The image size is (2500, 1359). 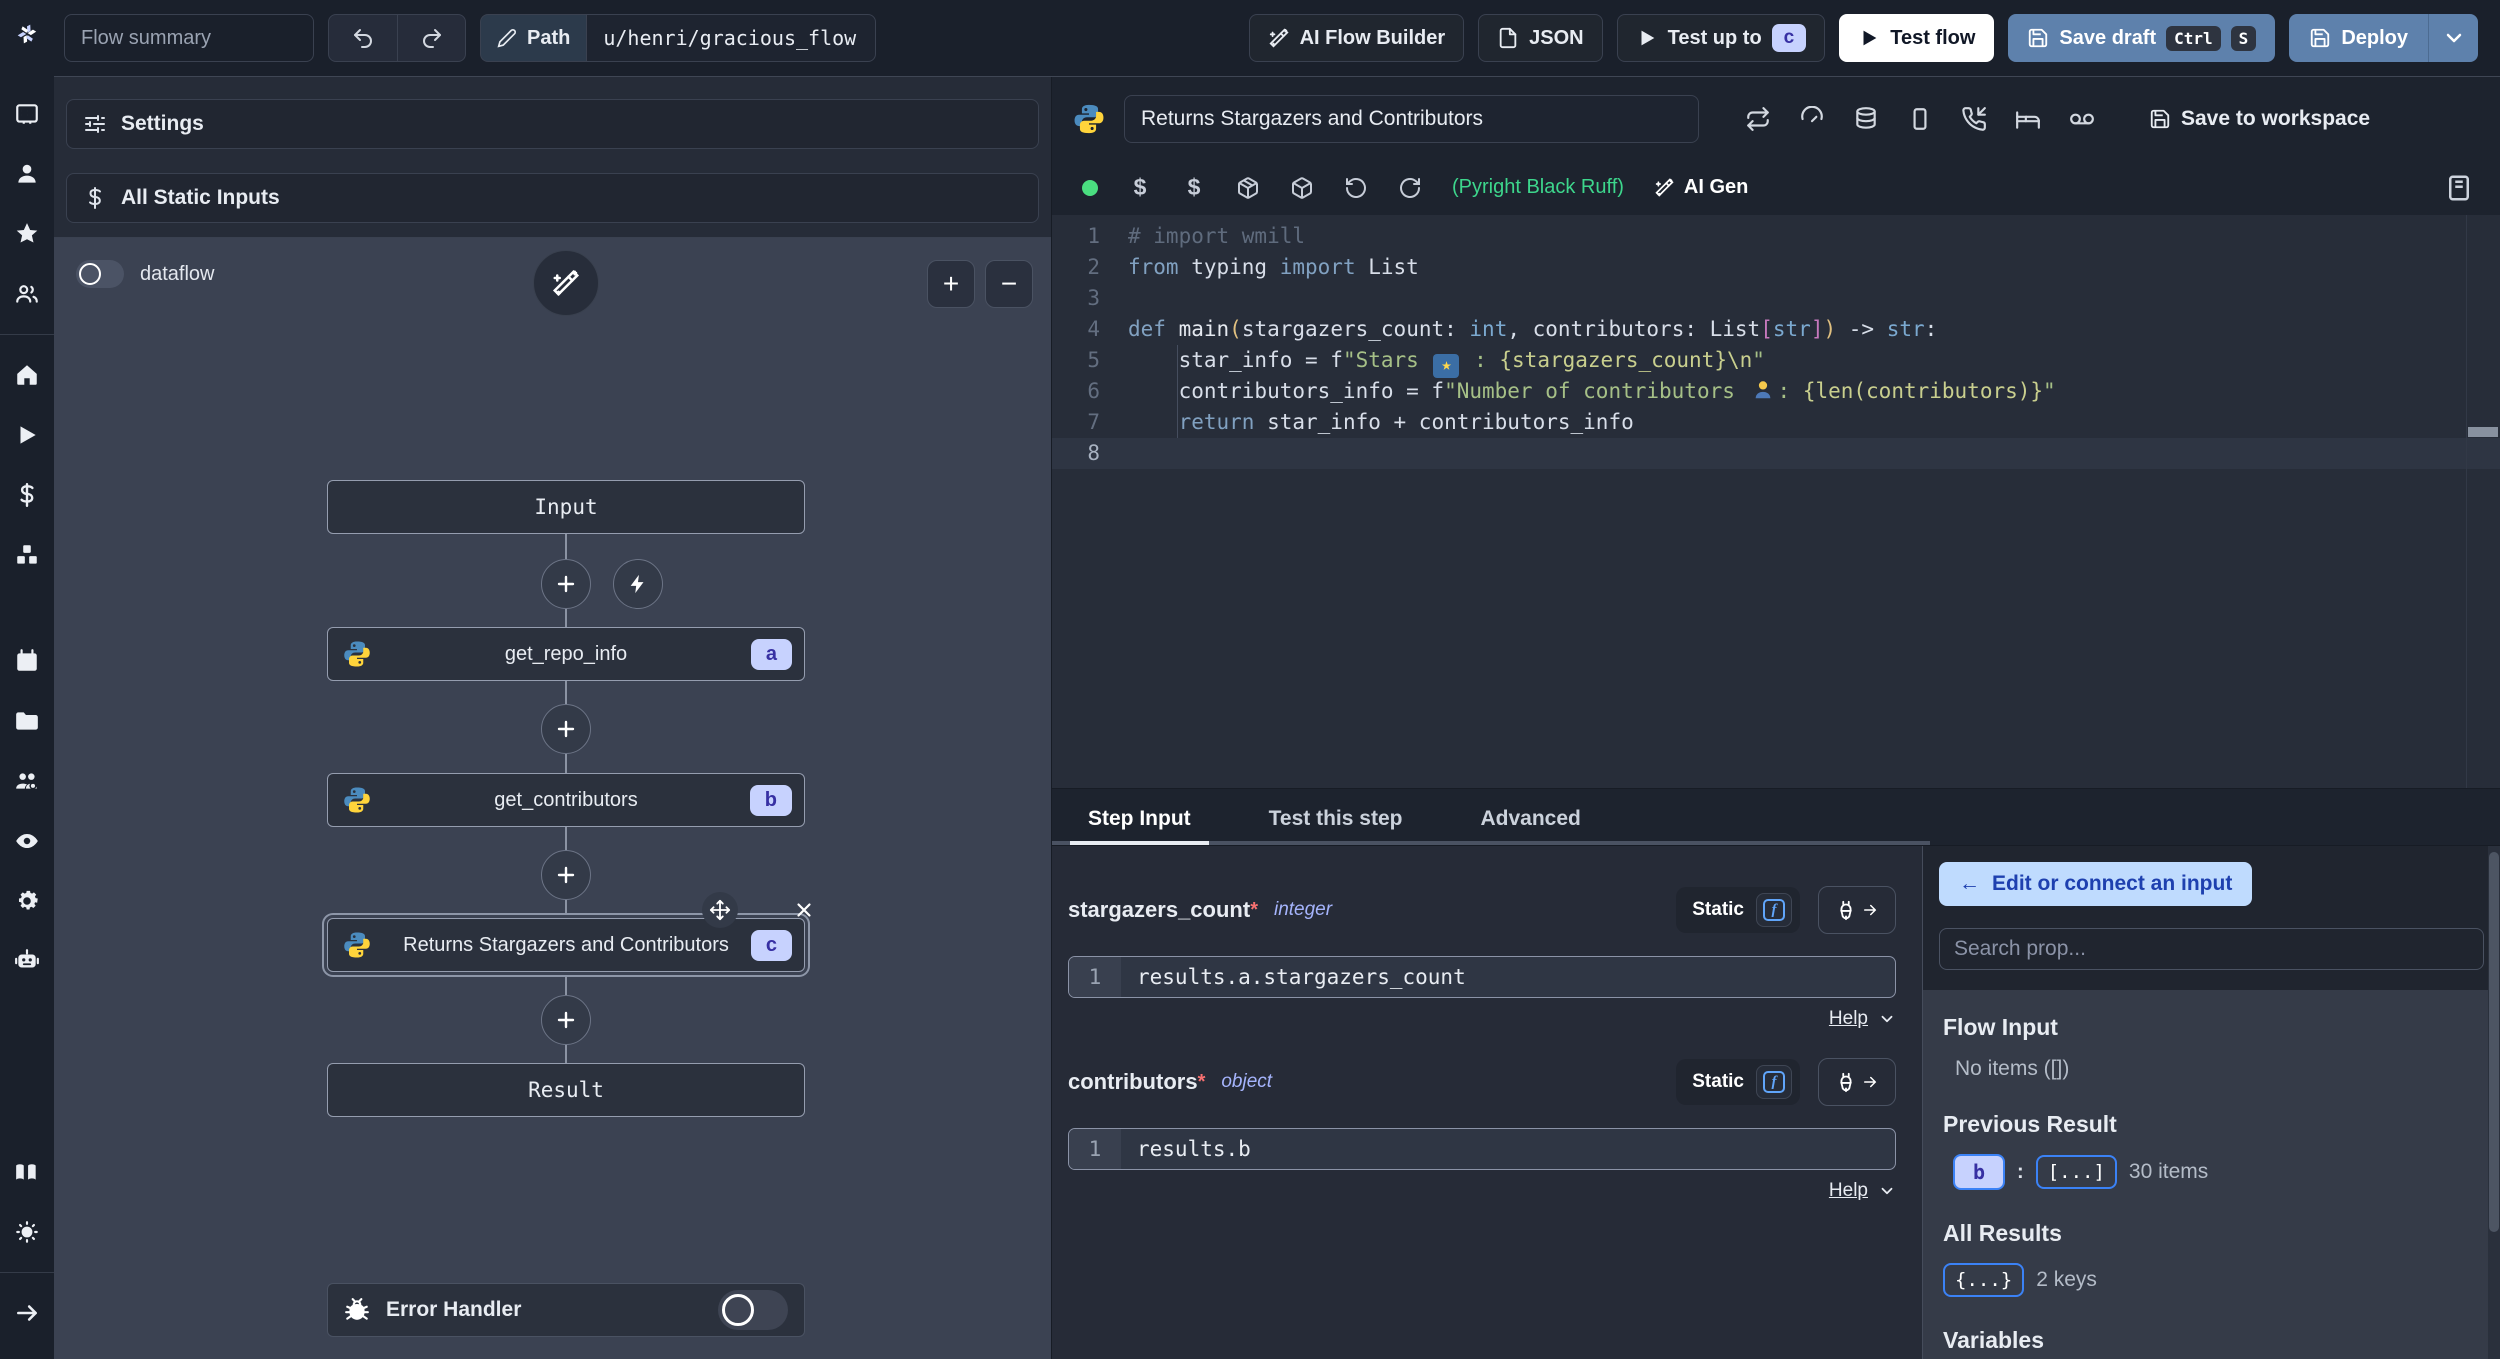 What do you see at coordinates (27, 555) in the screenshot?
I see `resources-boxes-icon` at bounding box center [27, 555].